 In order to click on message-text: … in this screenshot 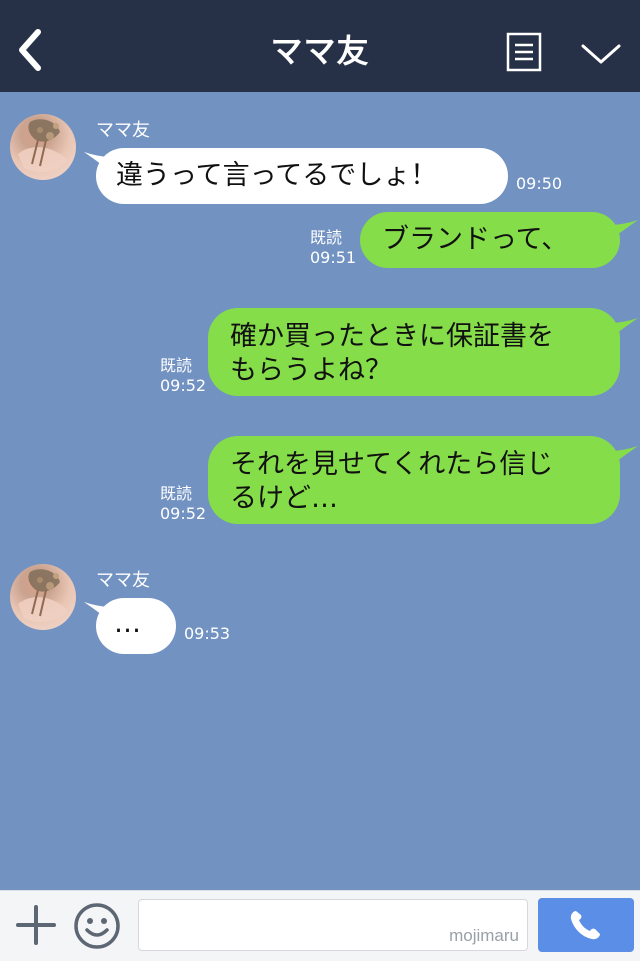, I will do `click(127, 623)`.